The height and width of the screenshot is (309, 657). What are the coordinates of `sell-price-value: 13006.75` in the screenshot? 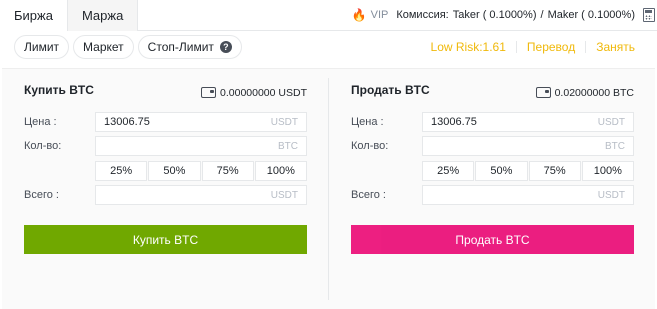 It's located at (454, 122).